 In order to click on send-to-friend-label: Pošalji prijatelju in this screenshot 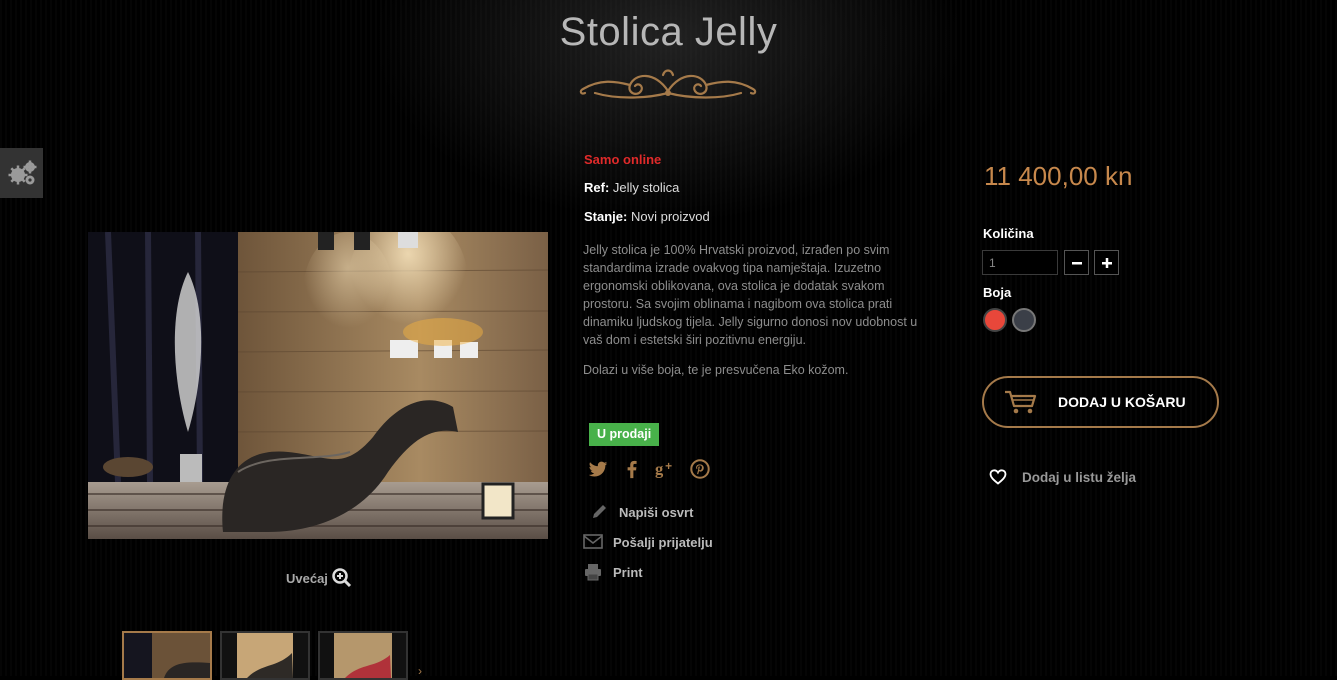, I will do `click(663, 542)`.